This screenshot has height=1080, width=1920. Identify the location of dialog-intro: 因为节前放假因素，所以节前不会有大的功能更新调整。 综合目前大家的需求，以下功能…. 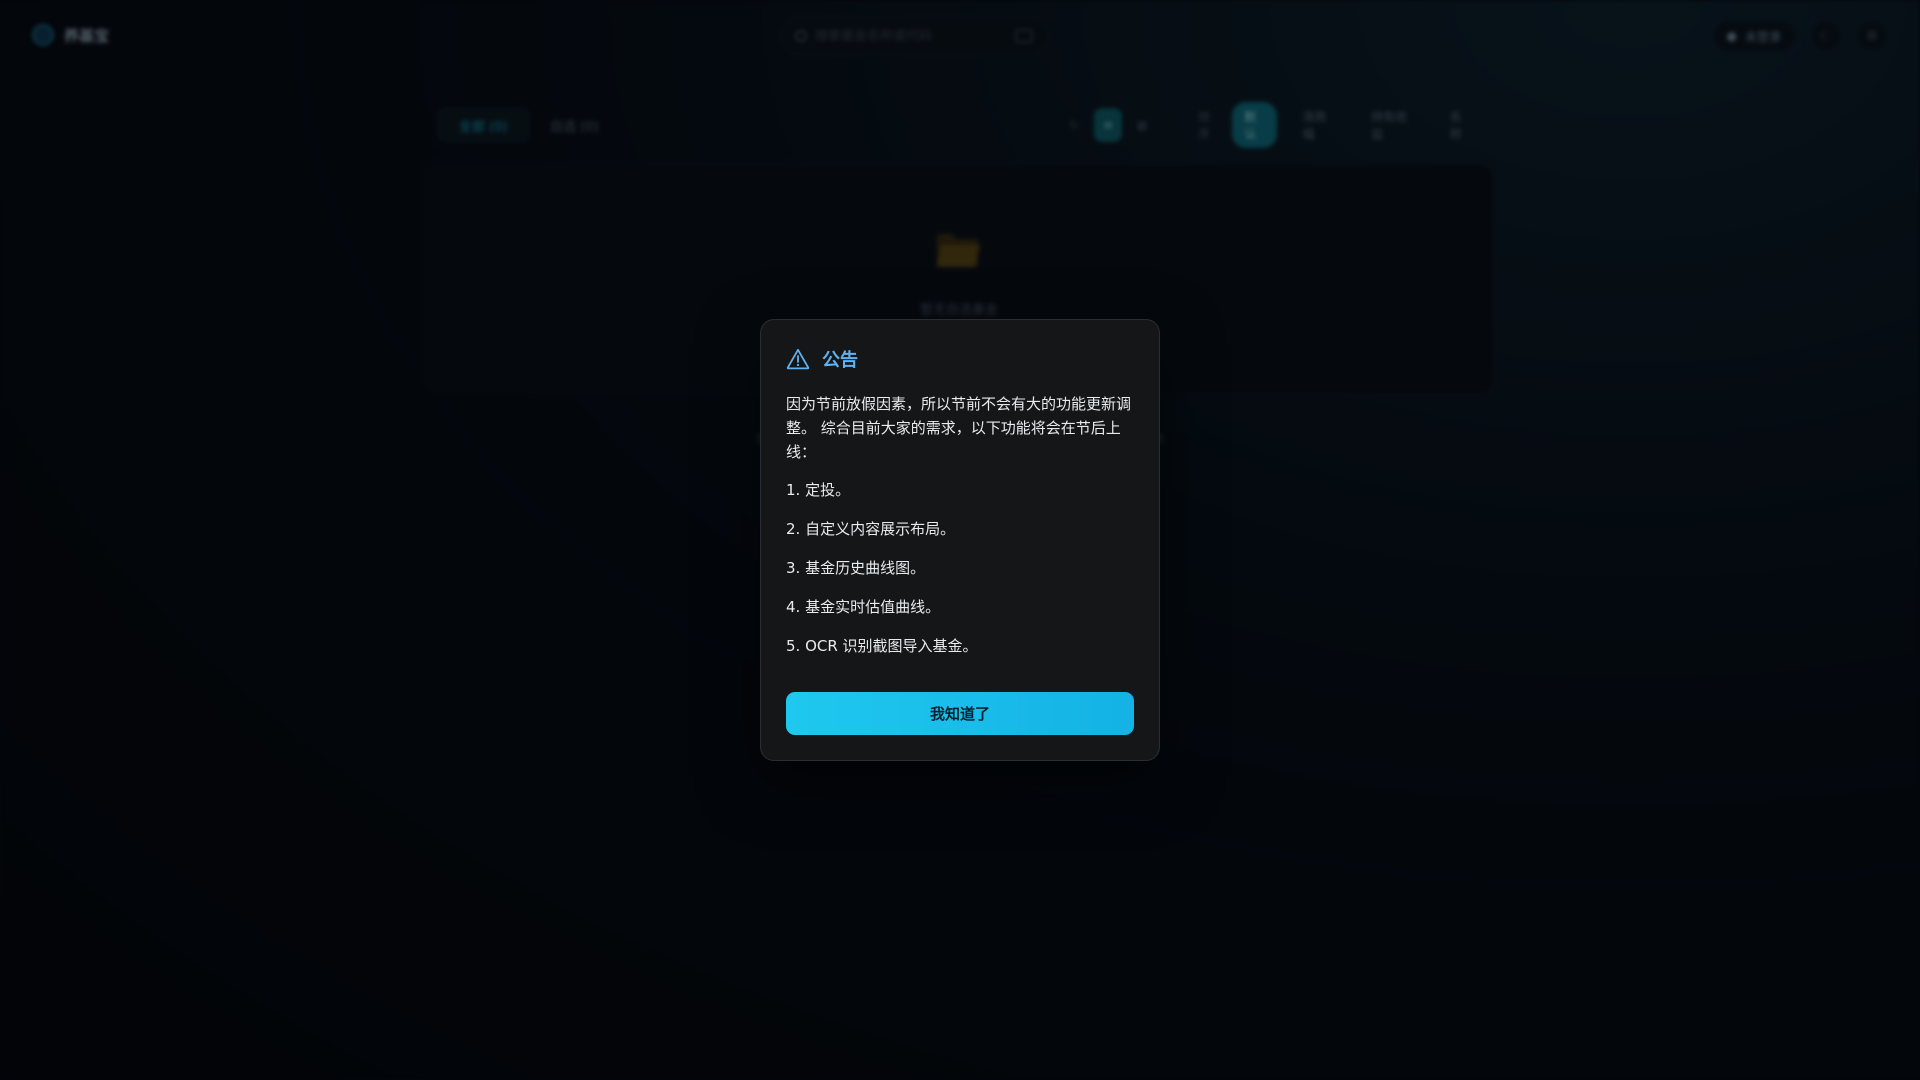
(959, 428).